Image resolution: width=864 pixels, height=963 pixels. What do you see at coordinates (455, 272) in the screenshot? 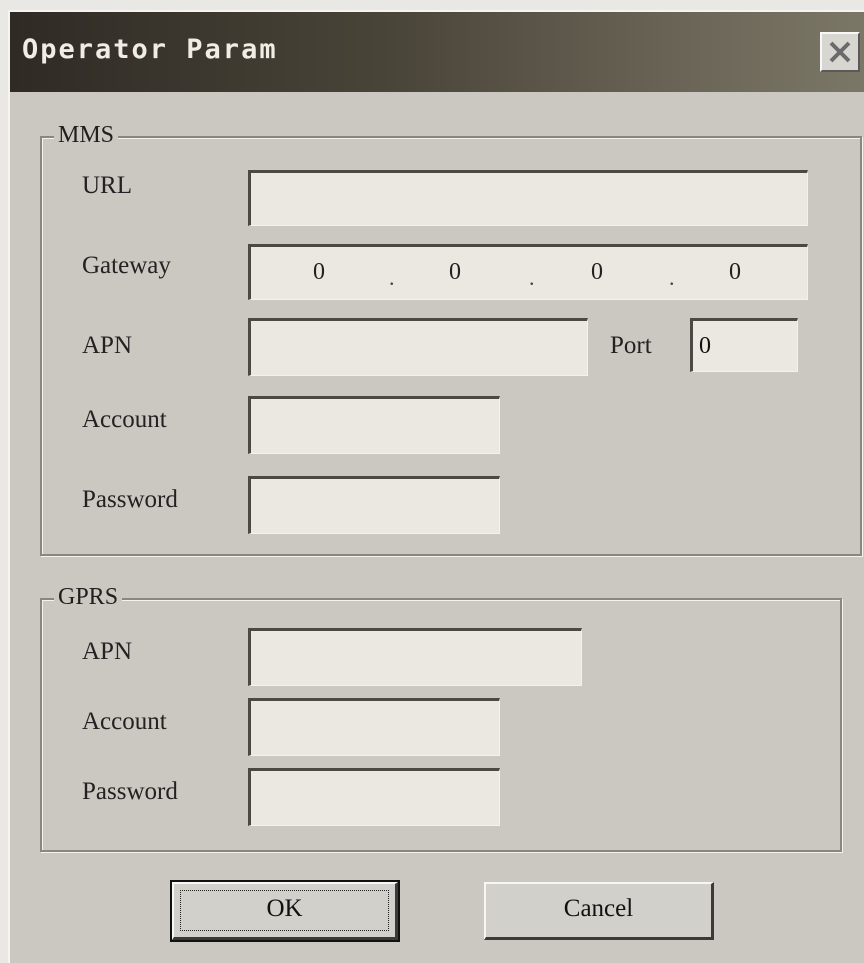
I see `gateway-octet-2: 0` at bounding box center [455, 272].